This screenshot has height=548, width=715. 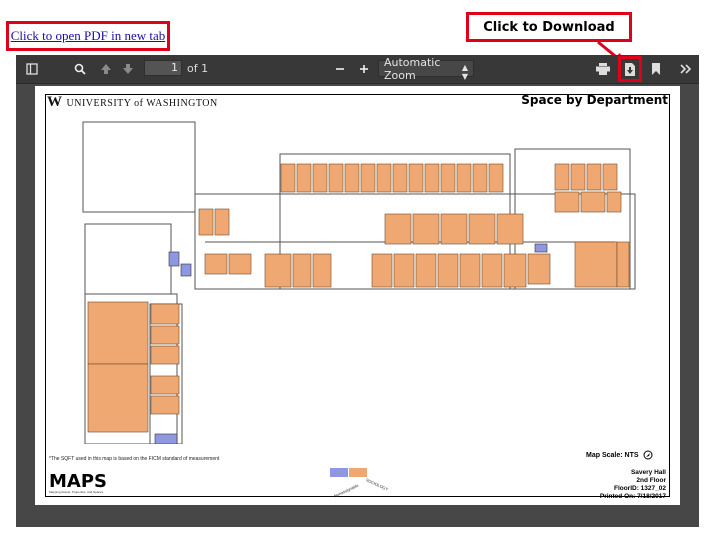 What do you see at coordinates (686, 69) in the screenshot?
I see `tools-icon` at bounding box center [686, 69].